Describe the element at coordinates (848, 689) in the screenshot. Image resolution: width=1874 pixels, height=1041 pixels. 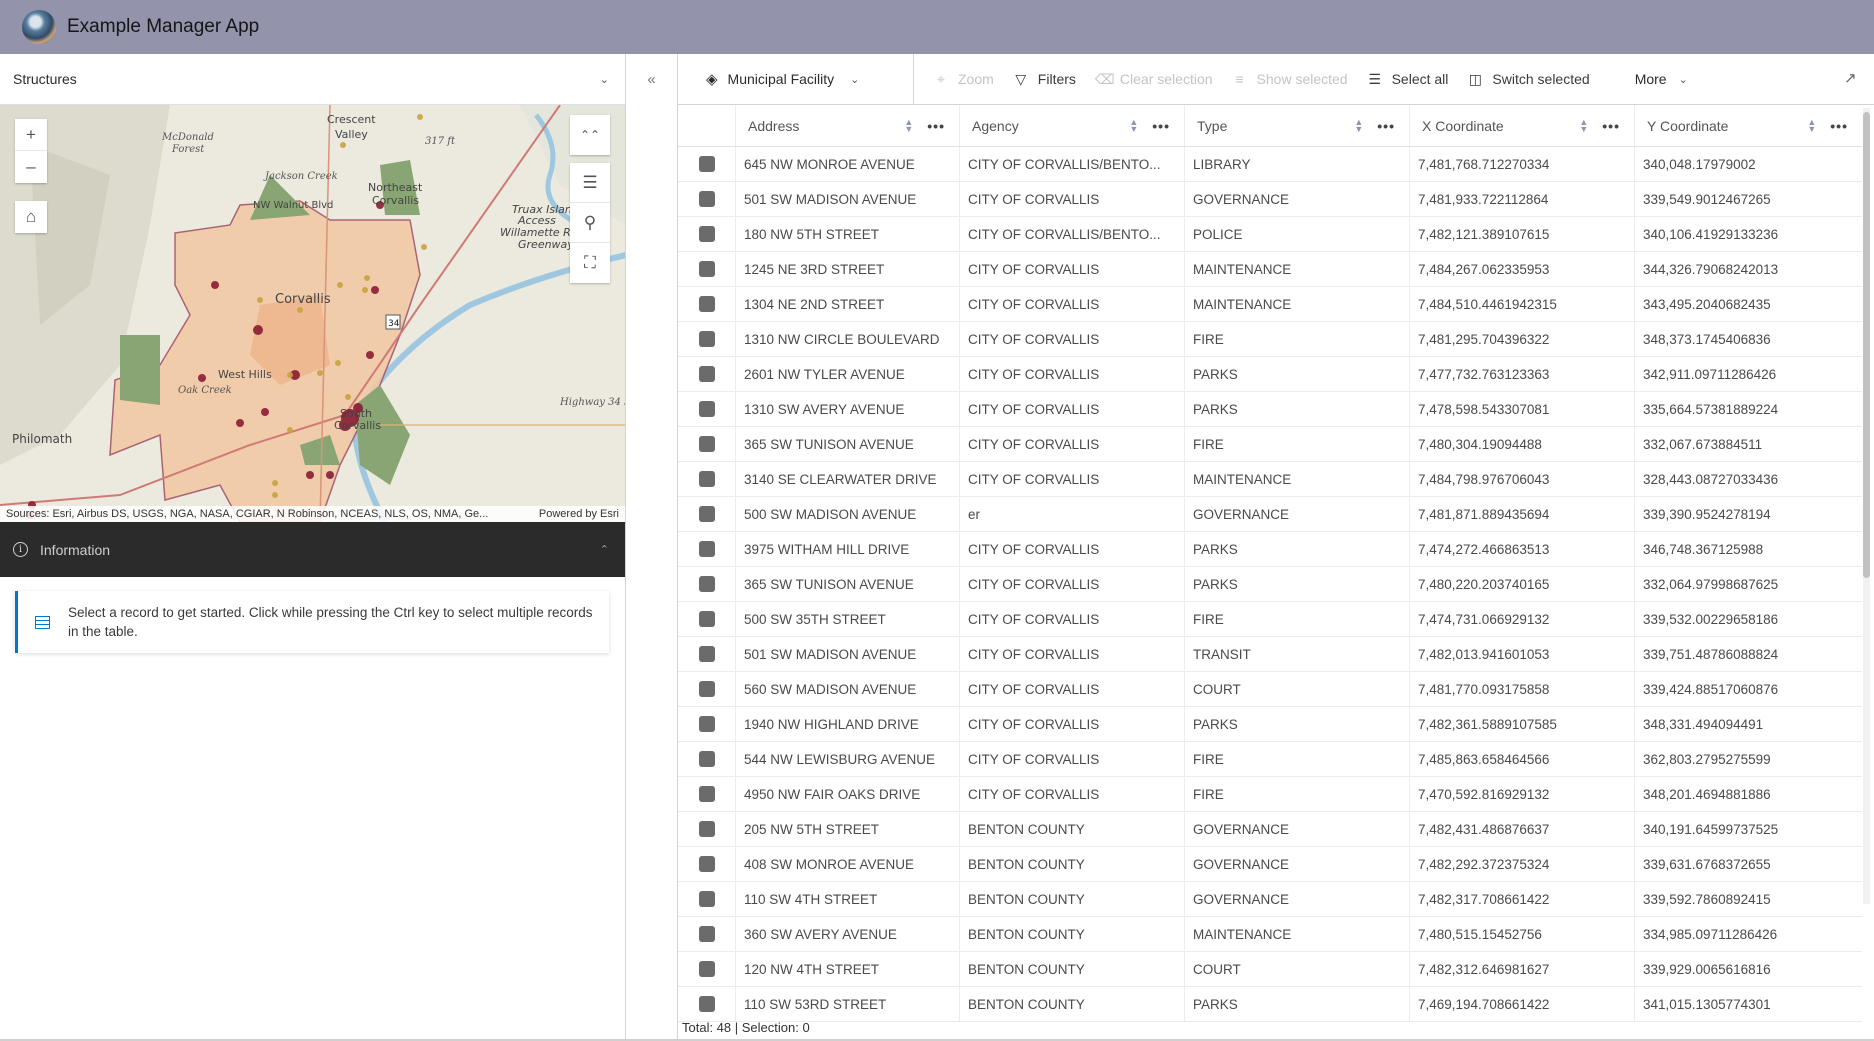
I see `address-cell: 560 SW MADISON AVENUE` at that location.